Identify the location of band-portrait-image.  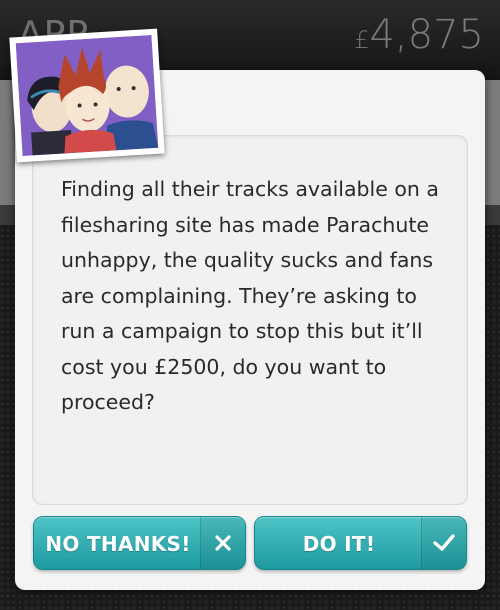
(87, 95).